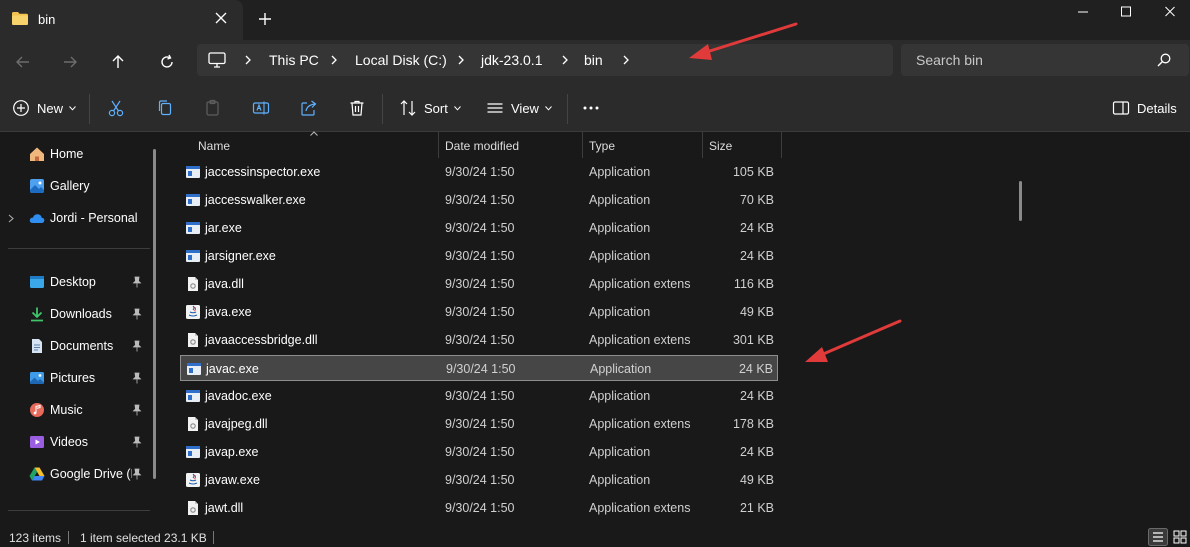  What do you see at coordinates (193, 284) in the screenshot?
I see `dll-file-icon` at bounding box center [193, 284].